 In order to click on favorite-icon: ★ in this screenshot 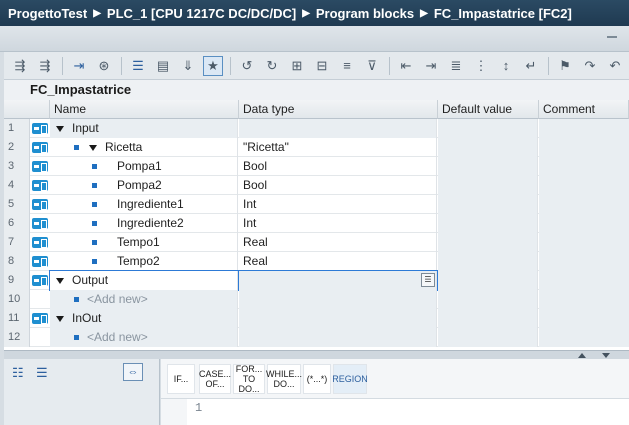, I will do `click(213, 65)`.